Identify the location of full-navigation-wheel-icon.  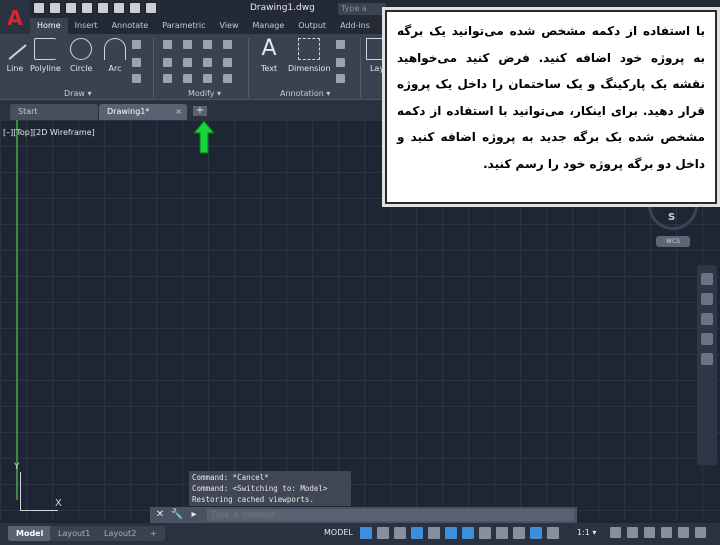
(707, 279).